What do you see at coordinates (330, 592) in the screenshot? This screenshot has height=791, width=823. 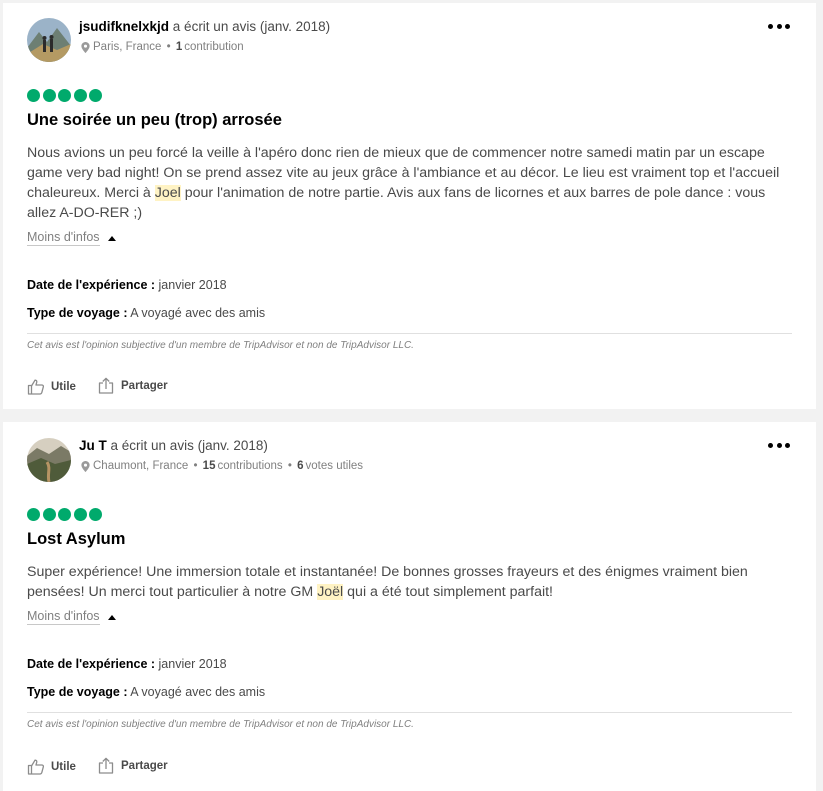 I see `highlighted-keyword: Joël` at bounding box center [330, 592].